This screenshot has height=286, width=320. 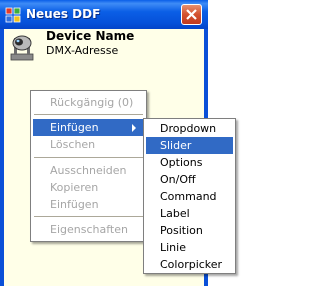 What do you see at coordinates (88, 204) in the screenshot?
I see `menu-item-paste: Einfügen` at bounding box center [88, 204].